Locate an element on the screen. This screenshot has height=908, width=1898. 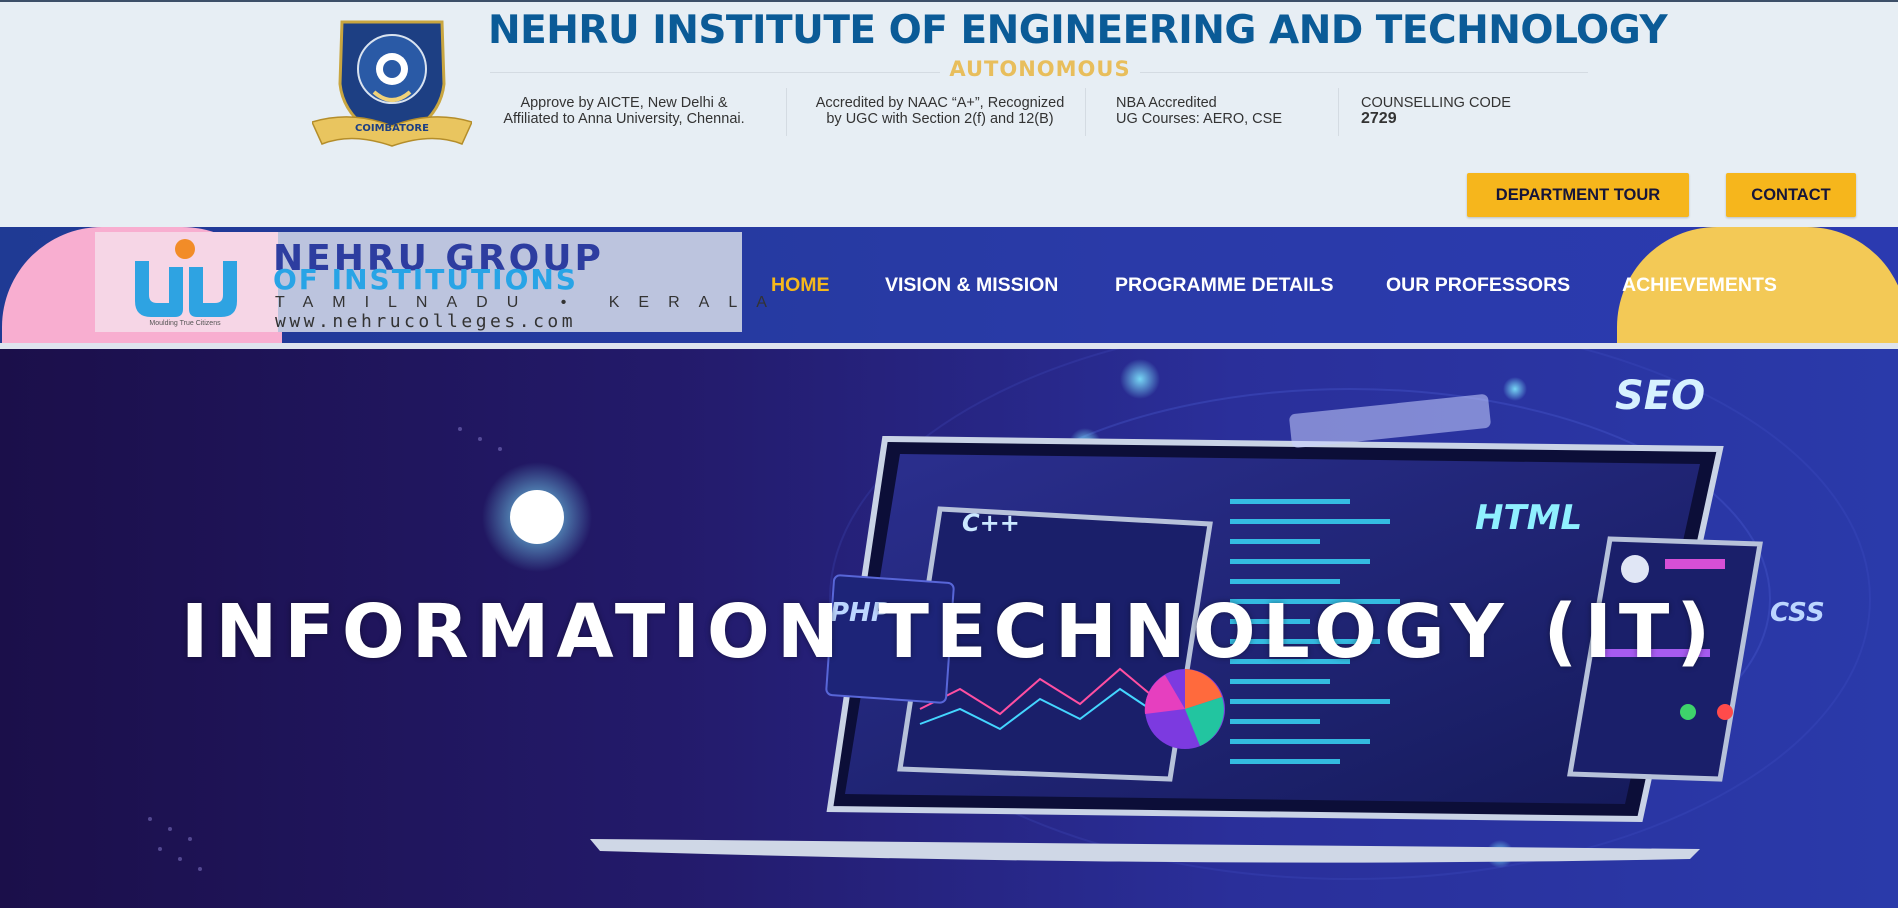
ngi-logo-icon: Moulding True Citizens is located at coordinates (186, 283).